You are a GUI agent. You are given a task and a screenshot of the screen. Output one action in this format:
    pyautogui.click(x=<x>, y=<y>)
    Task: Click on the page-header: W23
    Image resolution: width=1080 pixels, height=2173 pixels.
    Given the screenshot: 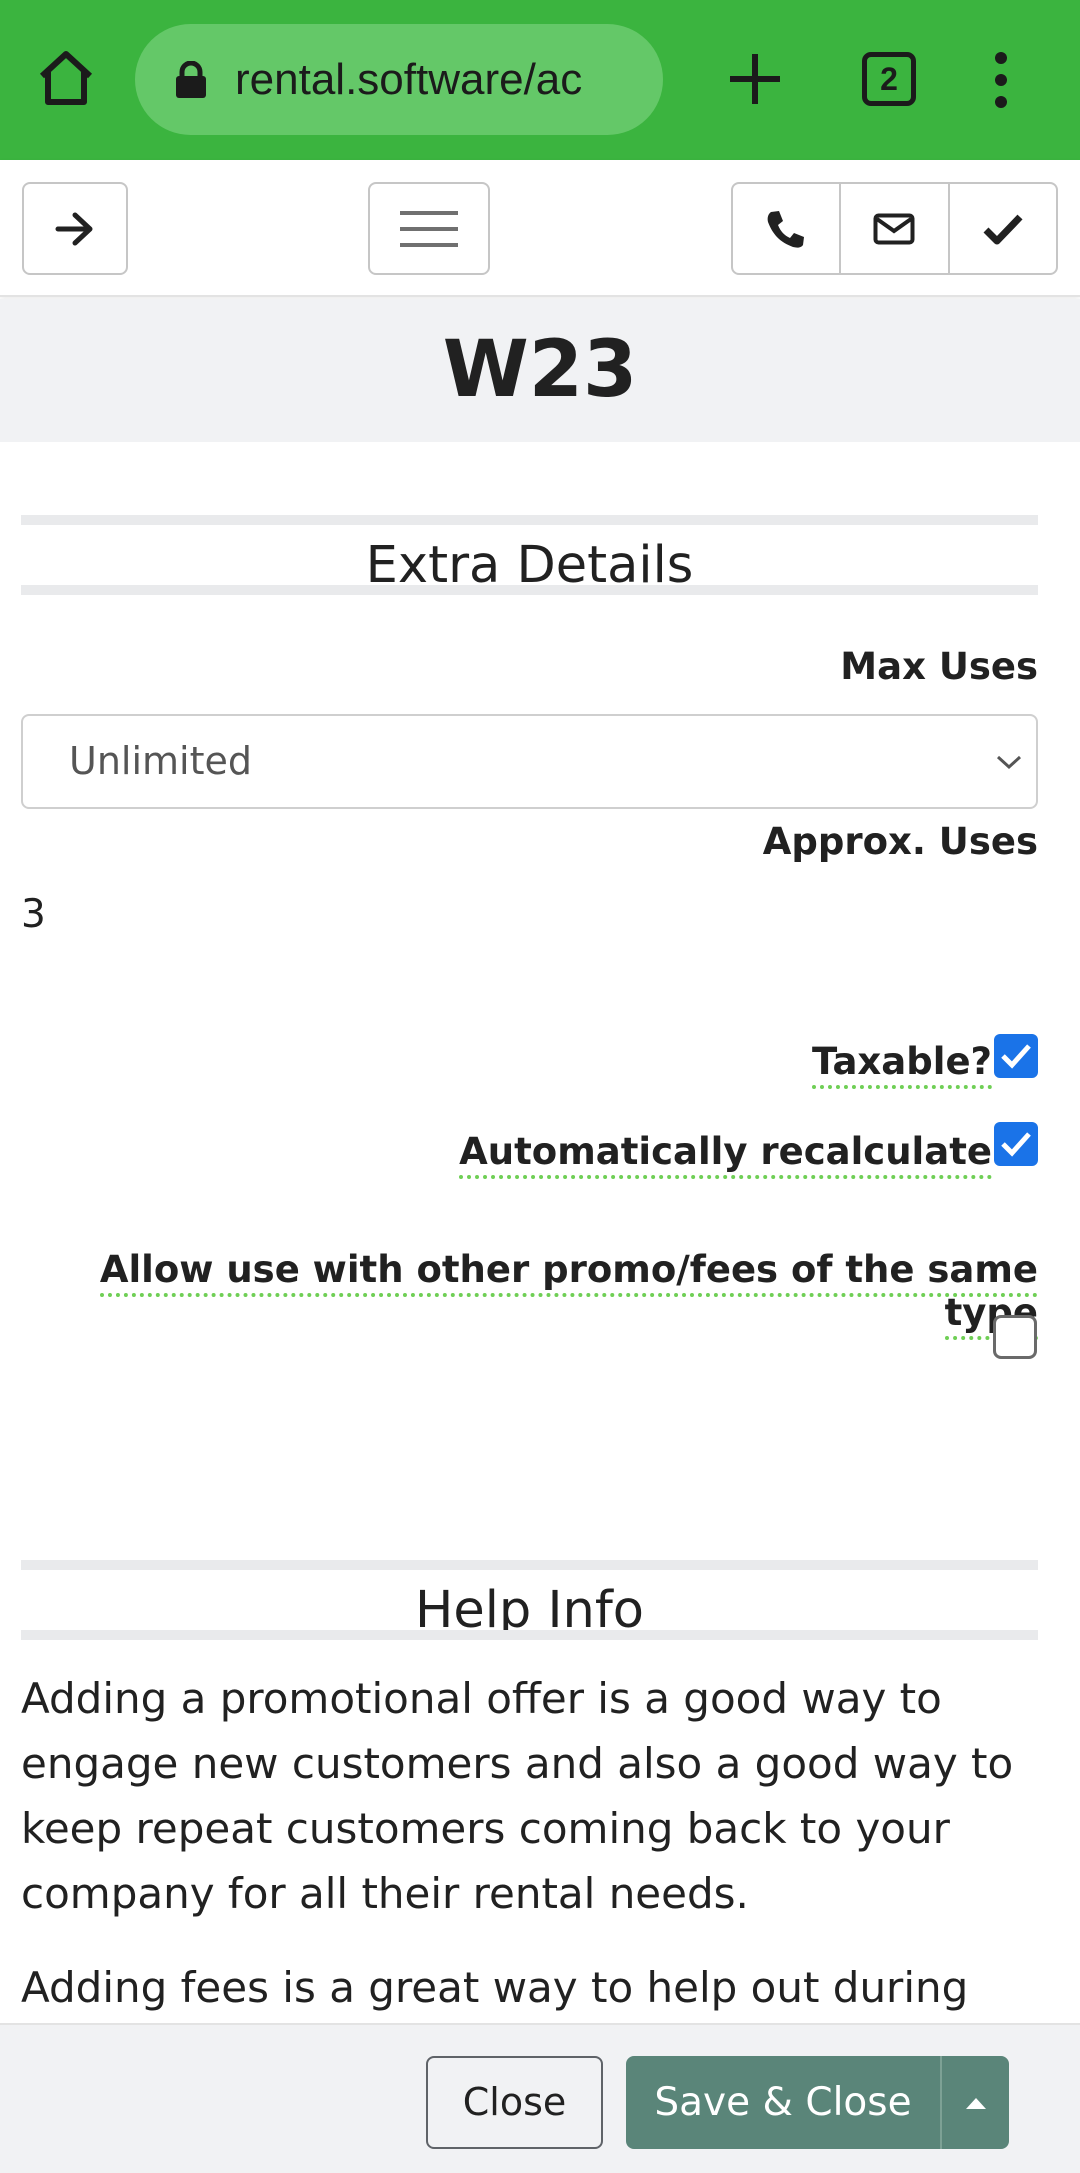 What is the action you would take?
    pyautogui.click(x=540, y=370)
    